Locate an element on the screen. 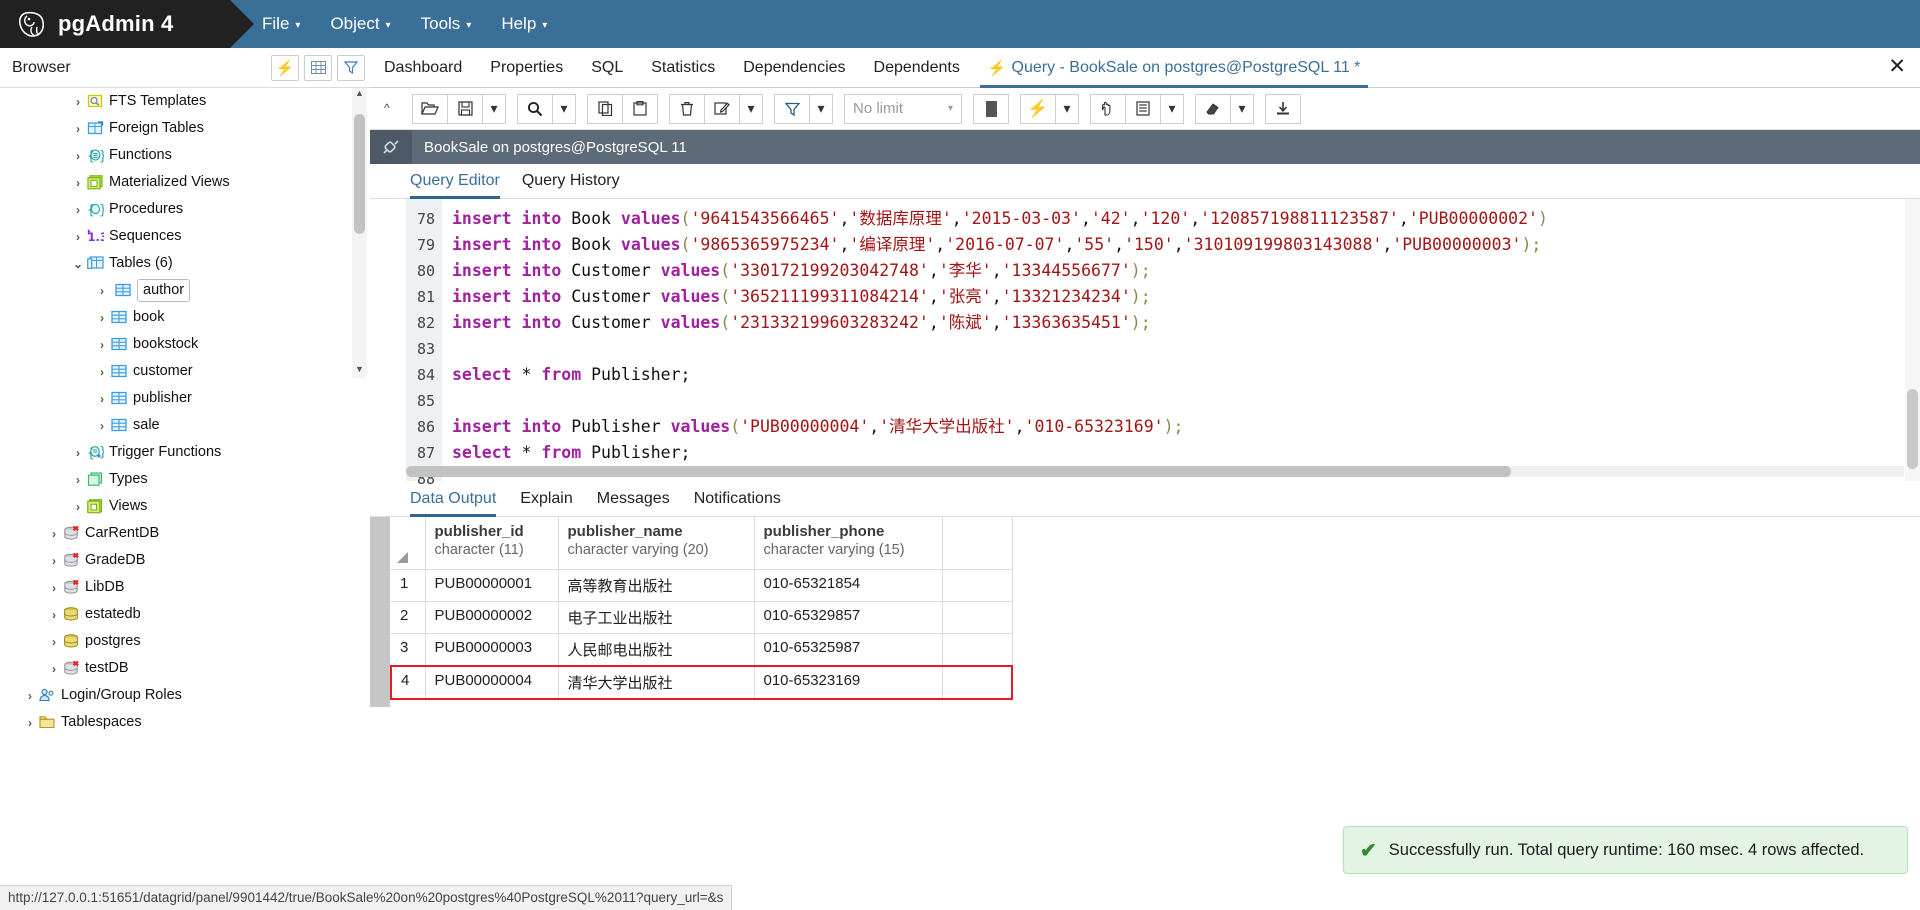 Image resolution: width=1920 pixels, height=910 pixels. explain-button is located at coordinates (1108, 108).